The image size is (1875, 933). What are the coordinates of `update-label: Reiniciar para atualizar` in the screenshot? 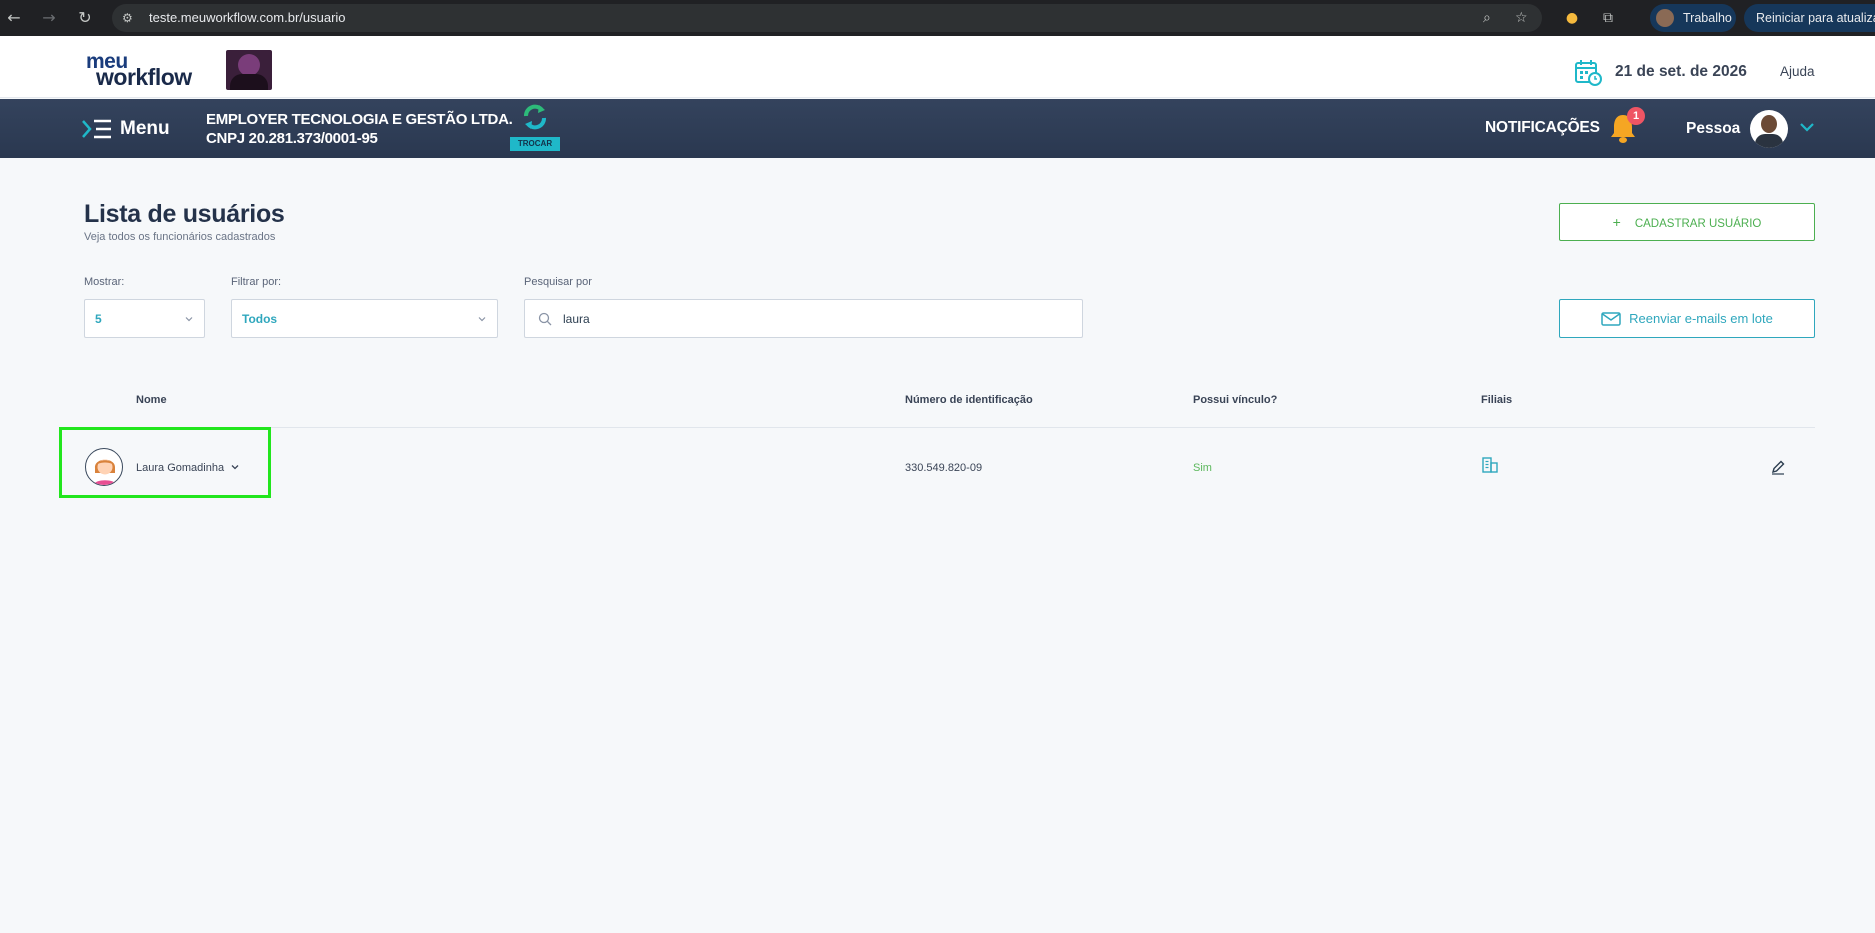 It's located at (1815, 18).